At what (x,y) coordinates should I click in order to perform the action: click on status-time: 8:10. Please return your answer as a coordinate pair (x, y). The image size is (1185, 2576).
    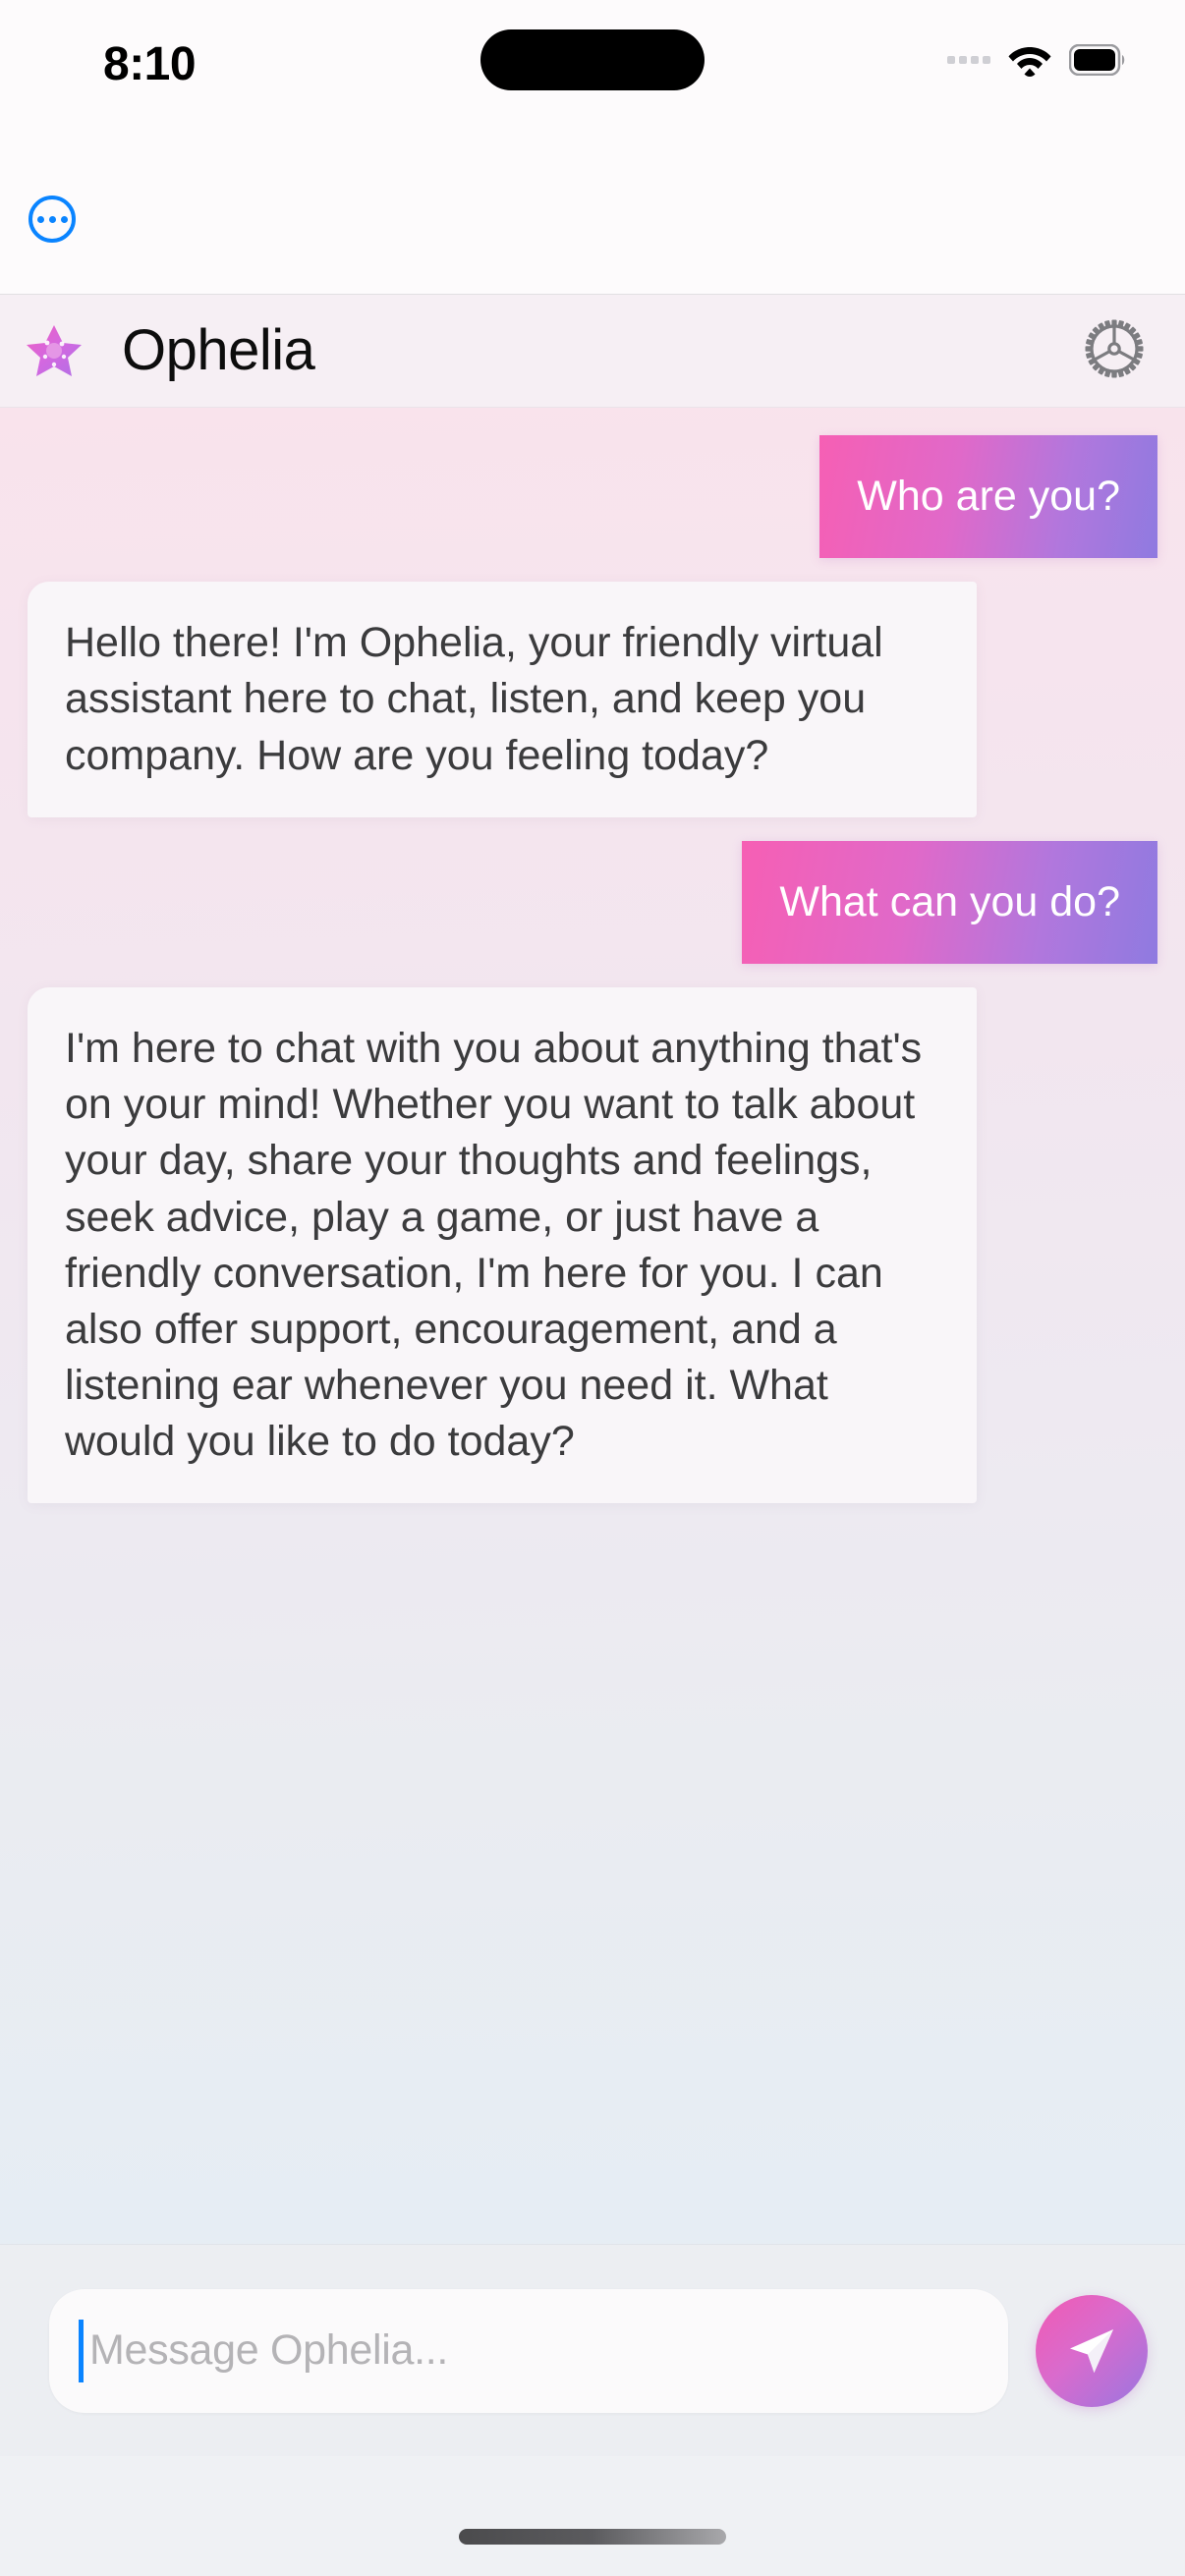
    Looking at the image, I should click on (150, 64).